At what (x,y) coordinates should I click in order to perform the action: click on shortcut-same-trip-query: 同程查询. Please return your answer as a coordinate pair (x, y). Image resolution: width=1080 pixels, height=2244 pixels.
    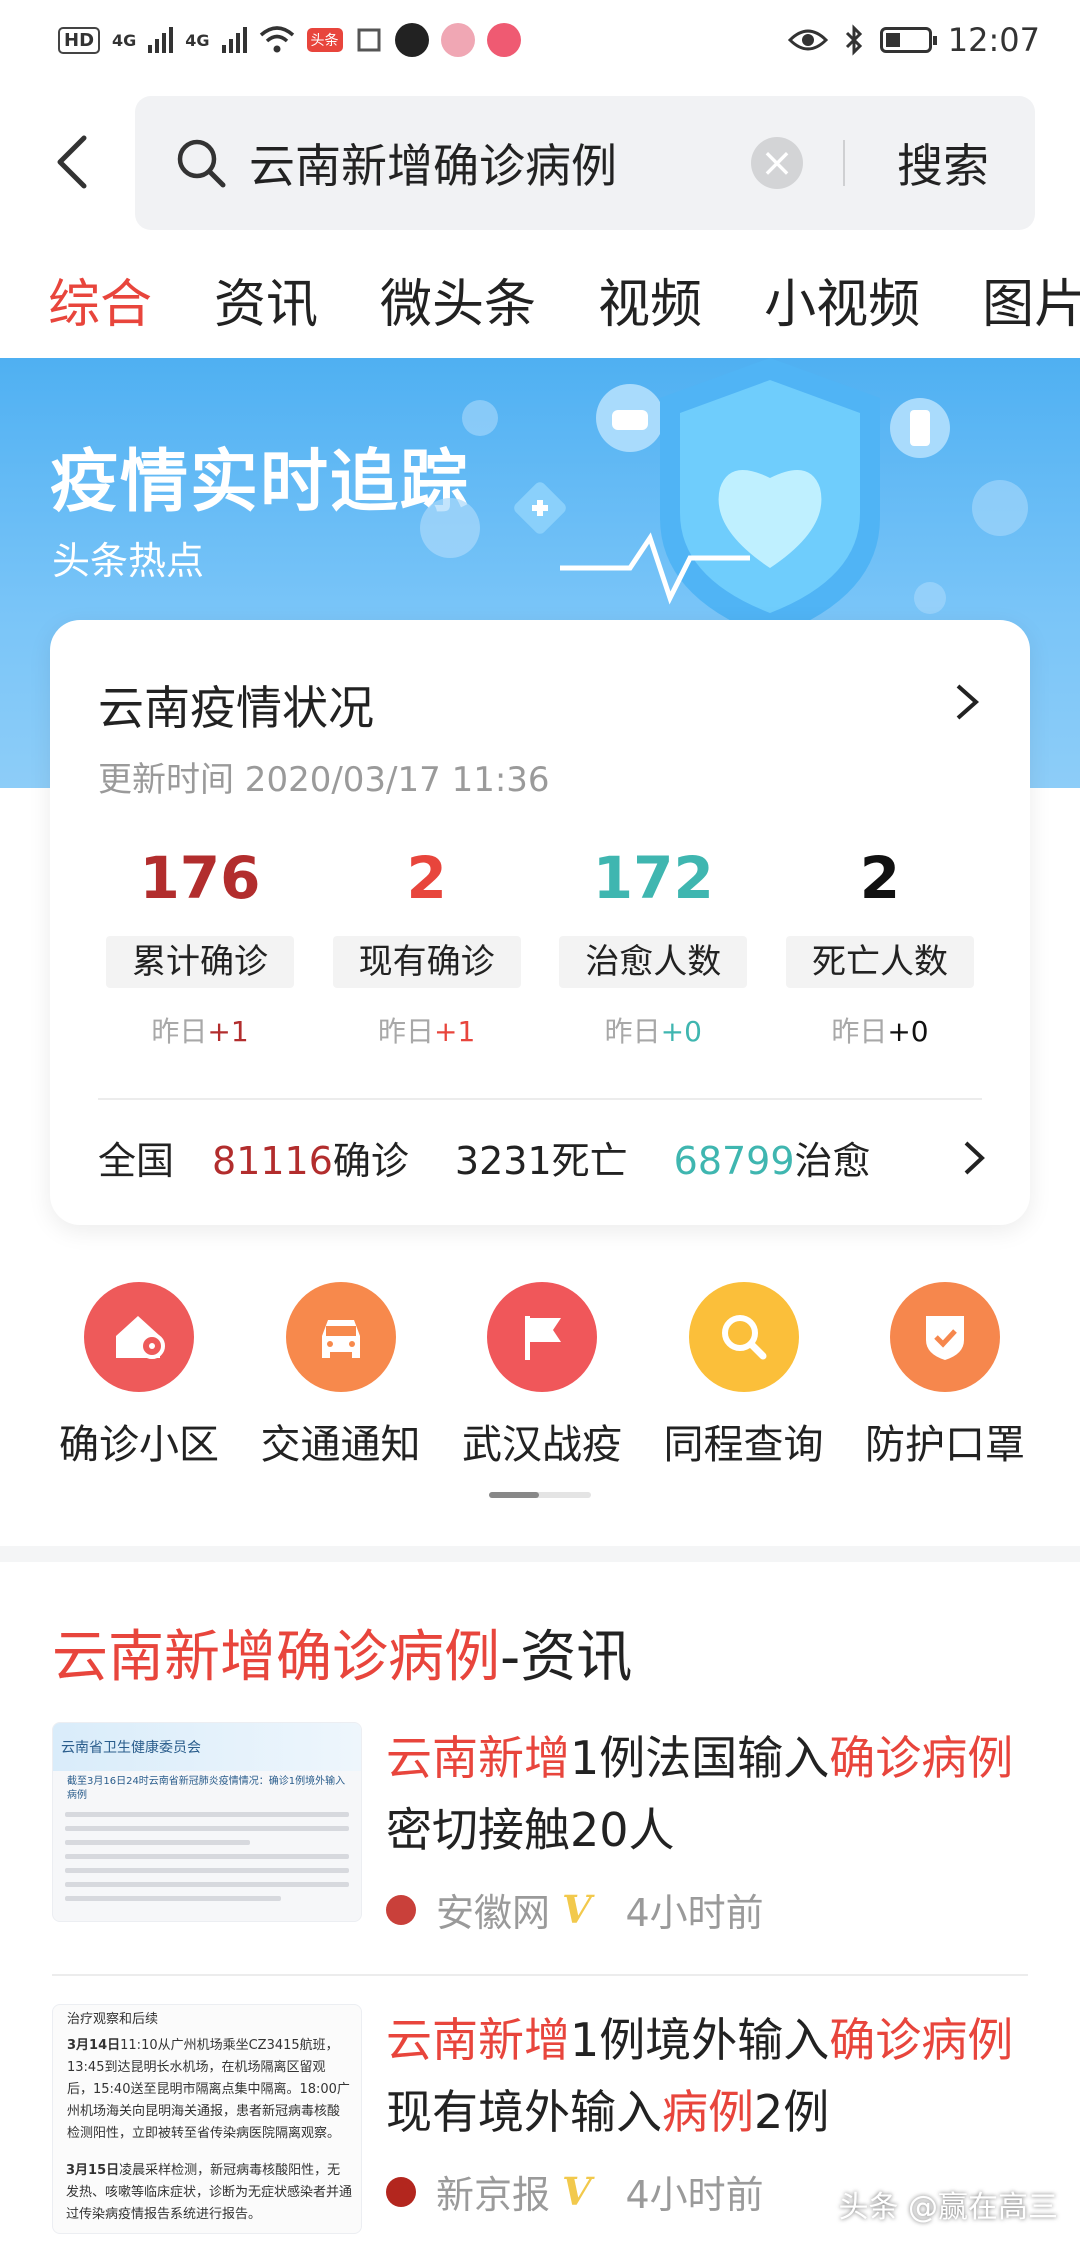
    Looking at the image, I should click on (744, 1376).